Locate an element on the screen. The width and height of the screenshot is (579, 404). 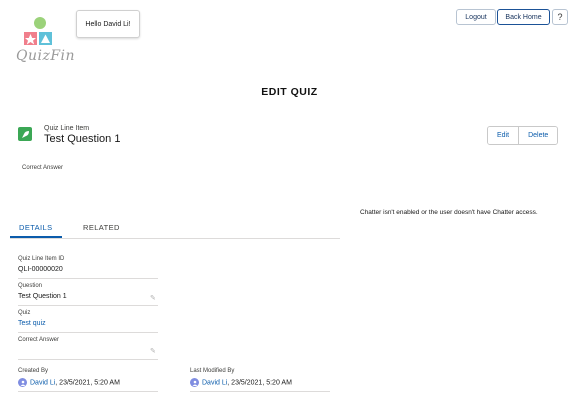
field-label-question: Question is located at coordinates (30, 286).